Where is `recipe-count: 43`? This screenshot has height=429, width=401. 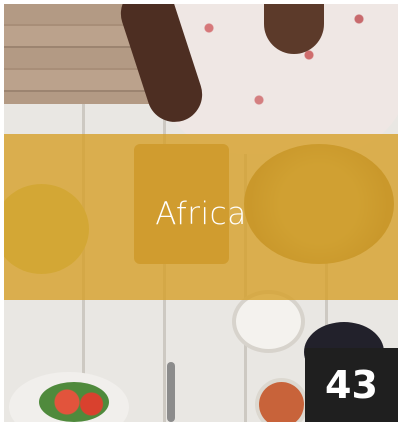 recipe-count: 43 is located at coordinates (351, 385).